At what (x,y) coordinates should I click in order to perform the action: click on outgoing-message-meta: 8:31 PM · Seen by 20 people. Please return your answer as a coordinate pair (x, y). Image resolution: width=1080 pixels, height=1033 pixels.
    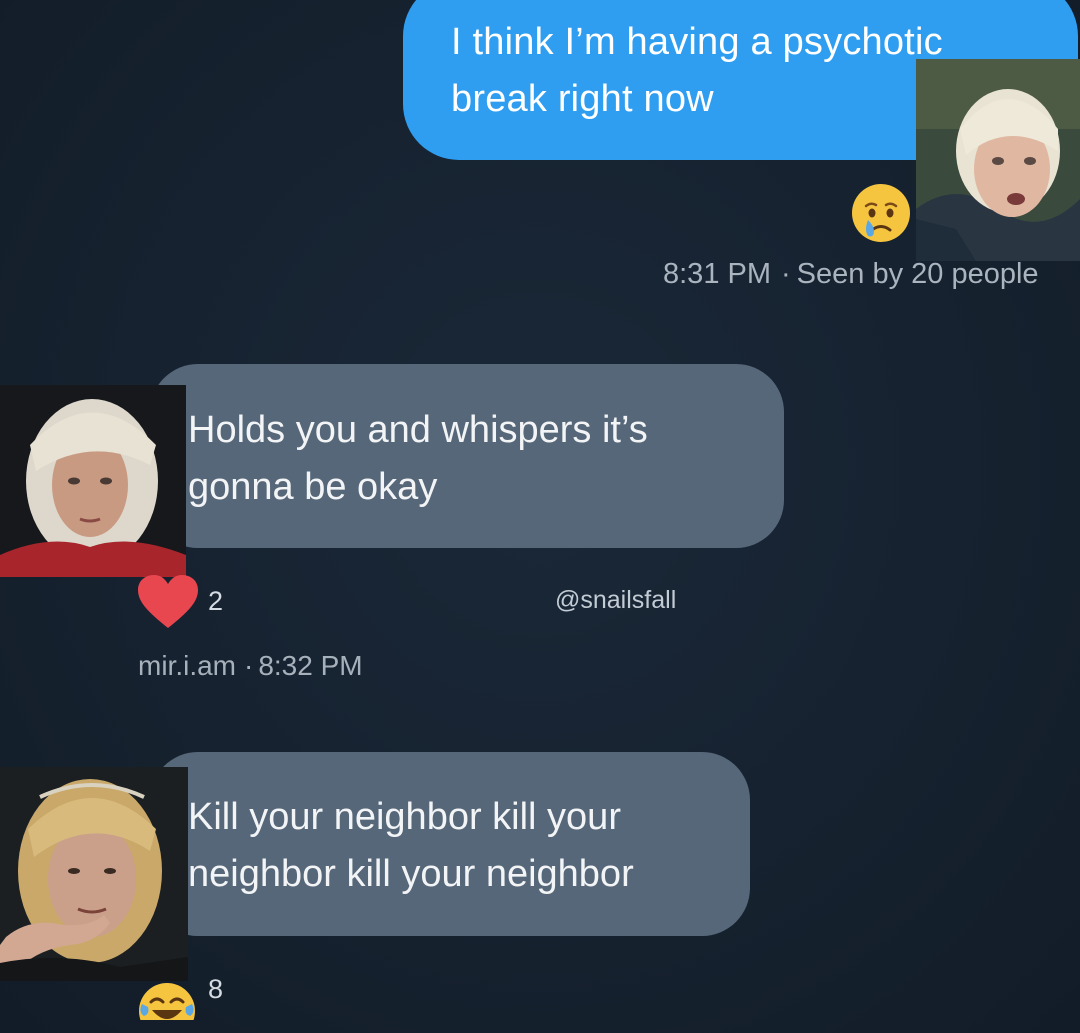
    Looking at the image, I should click on (851, 274).